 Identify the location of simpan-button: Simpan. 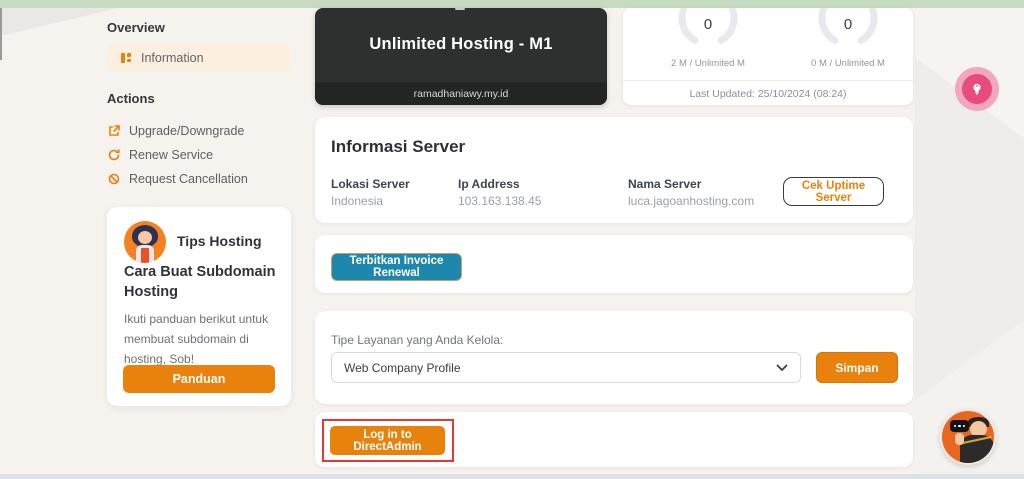
(857, 367).